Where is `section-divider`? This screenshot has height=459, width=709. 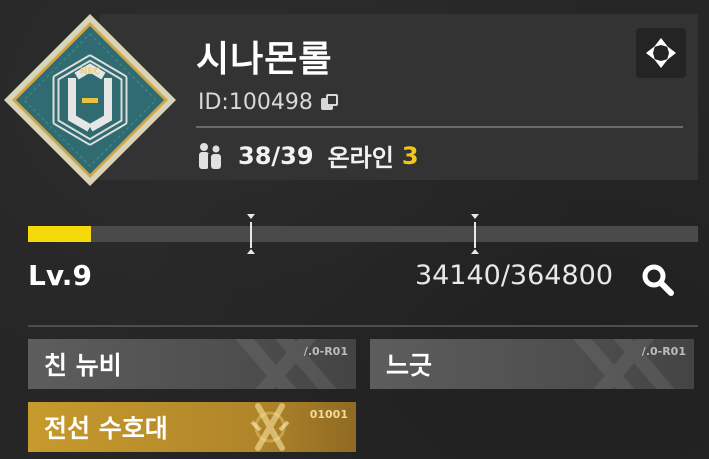 section-divider is located at coordinates (363, 326).